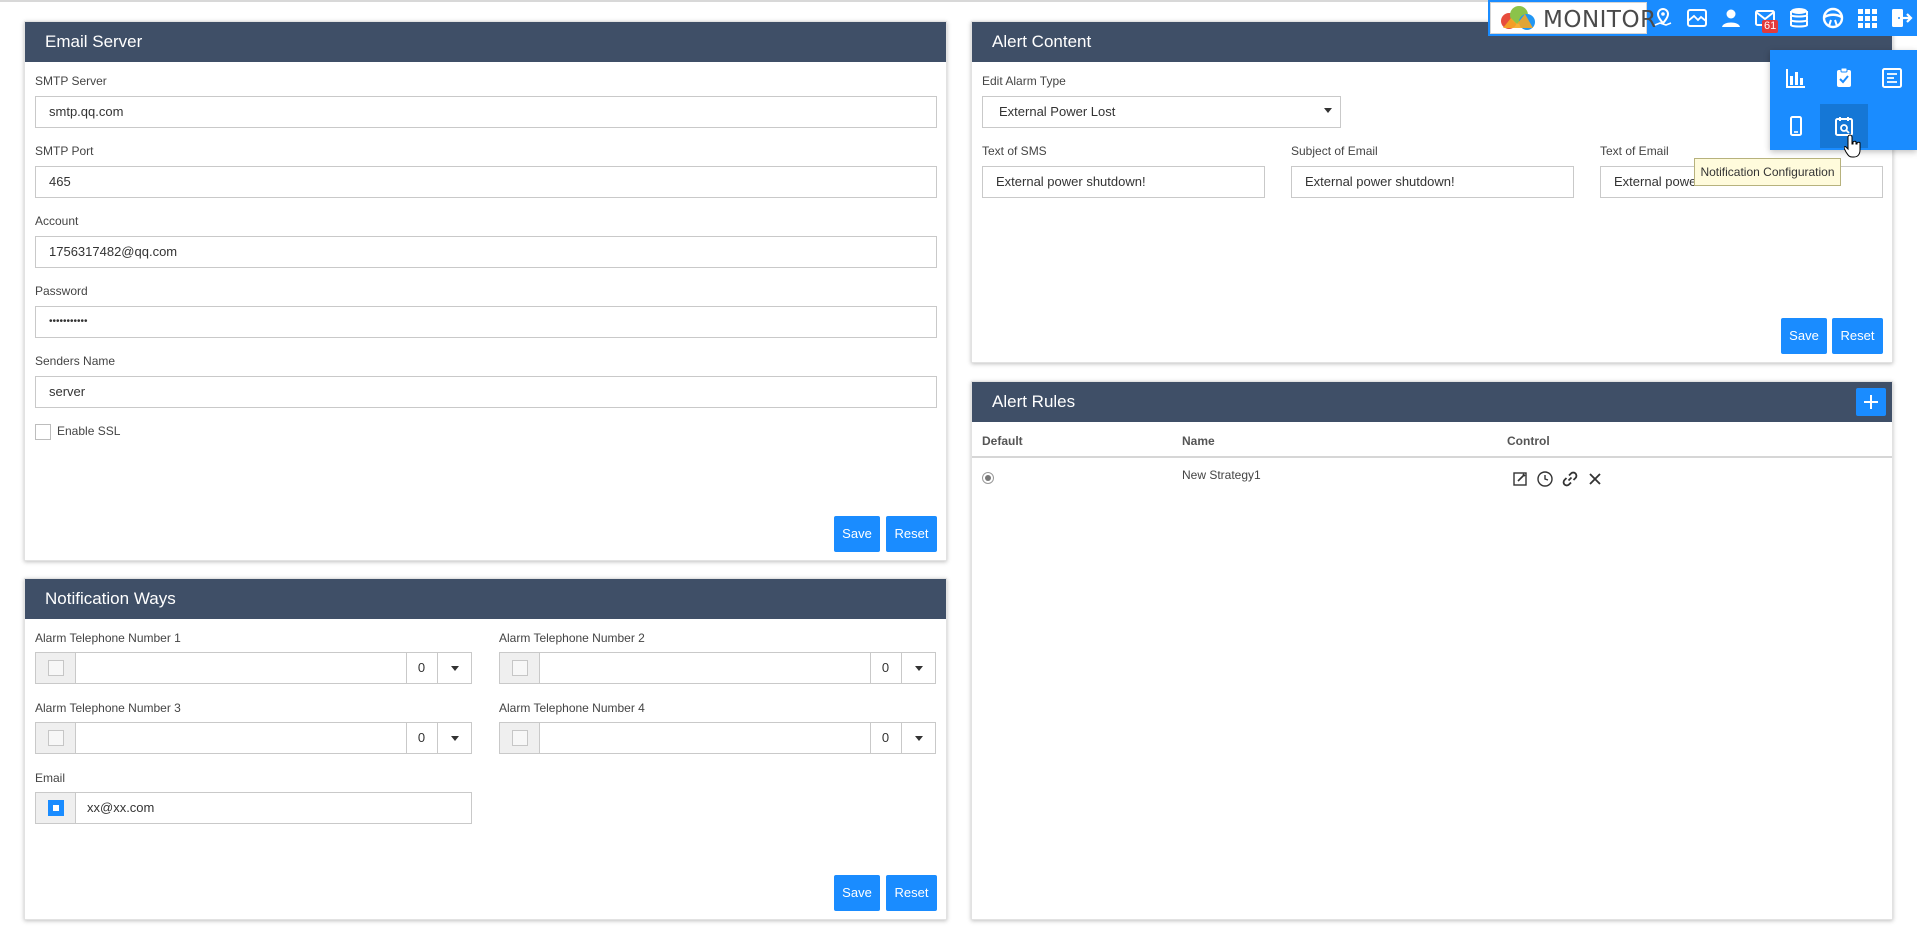 The width and height of the screenshot is (1917, 938). Describe the element at coordinates (1334, 151) in the screenshot. I see `email-subject-label: Subject of Email` at that location.